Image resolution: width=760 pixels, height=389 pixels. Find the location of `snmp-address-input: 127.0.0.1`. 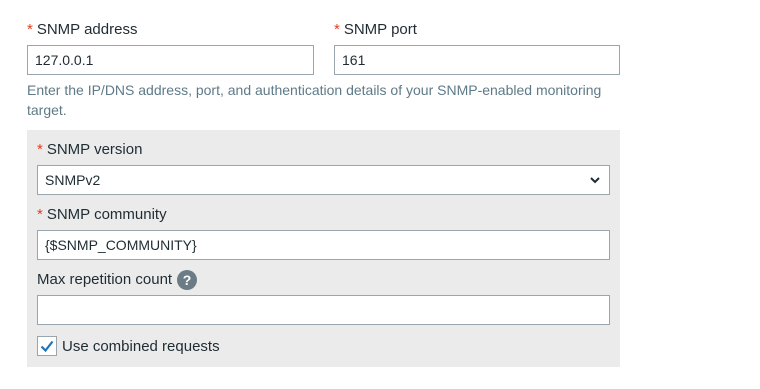

snmp-address-input: 127.0.0.1 is located at coordinates (170, 60).